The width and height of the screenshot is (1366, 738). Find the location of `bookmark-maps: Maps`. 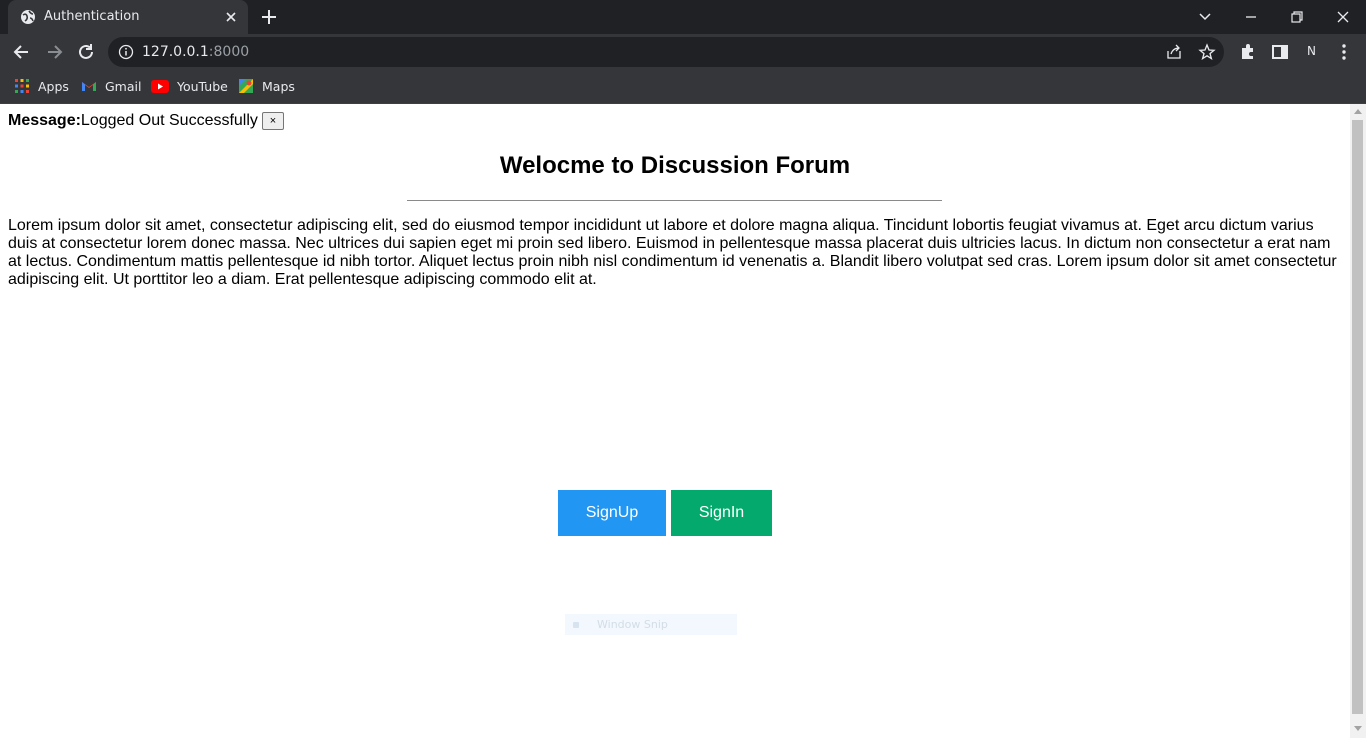

bookmark-maps: Maps is located at coordinates (266, 86).